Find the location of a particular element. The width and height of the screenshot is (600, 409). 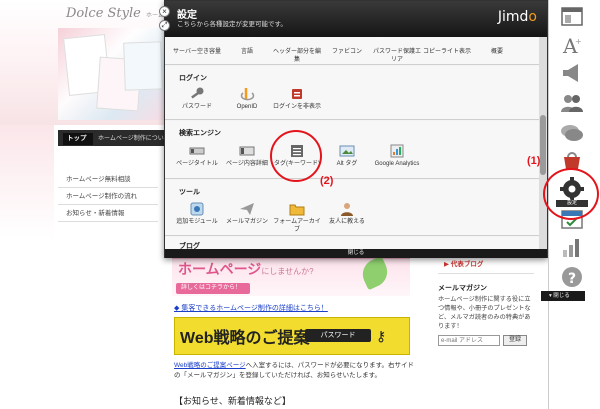

item-favicon: ファビコン is located at coordinates (347, 52).